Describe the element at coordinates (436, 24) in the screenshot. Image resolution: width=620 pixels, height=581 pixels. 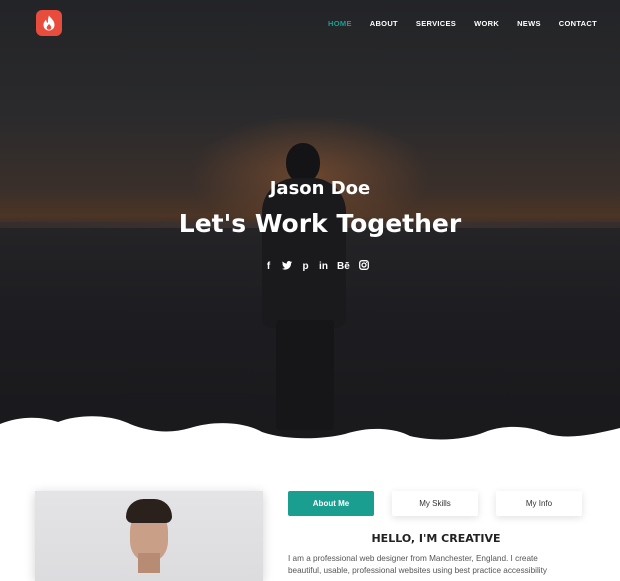
I see `nav-services: SERVICES` at that location.